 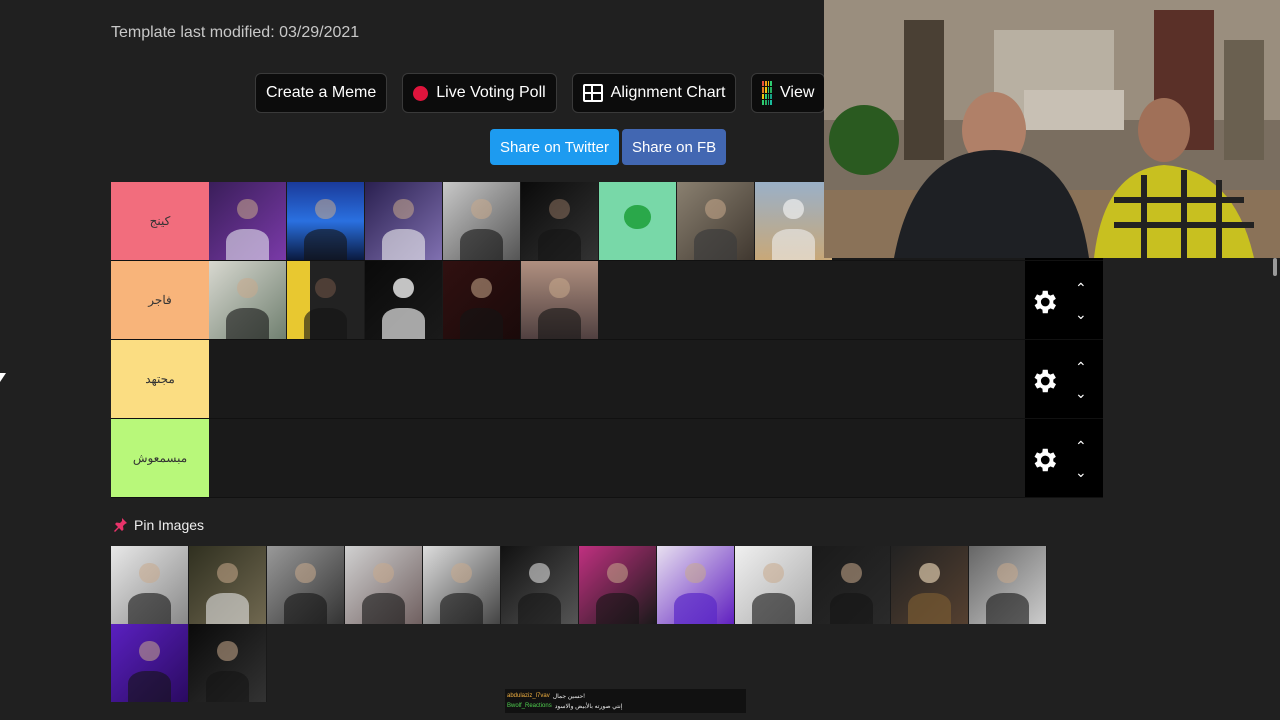 I want to click on tier-row: فاجر ⌃ ⌄, so click(x=607, y=300).